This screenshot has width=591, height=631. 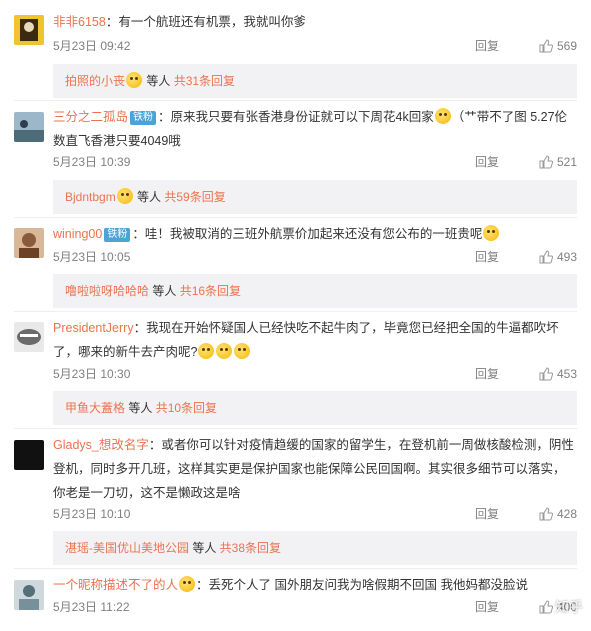 I want to click on comment-meta: 5月23日 11:22 回复 400, so click(x=315, y=607).